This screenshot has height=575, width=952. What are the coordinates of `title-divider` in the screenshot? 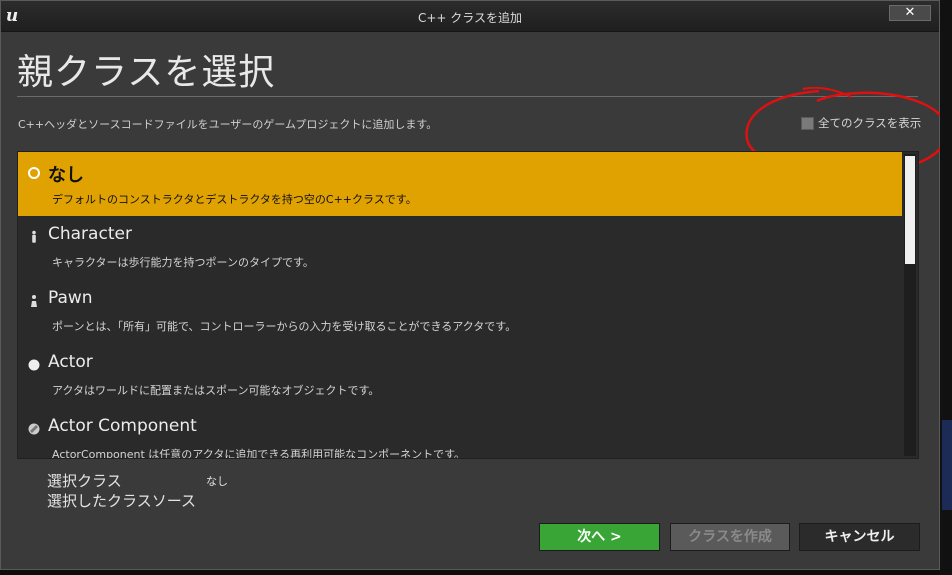 It's located at (467, 96).